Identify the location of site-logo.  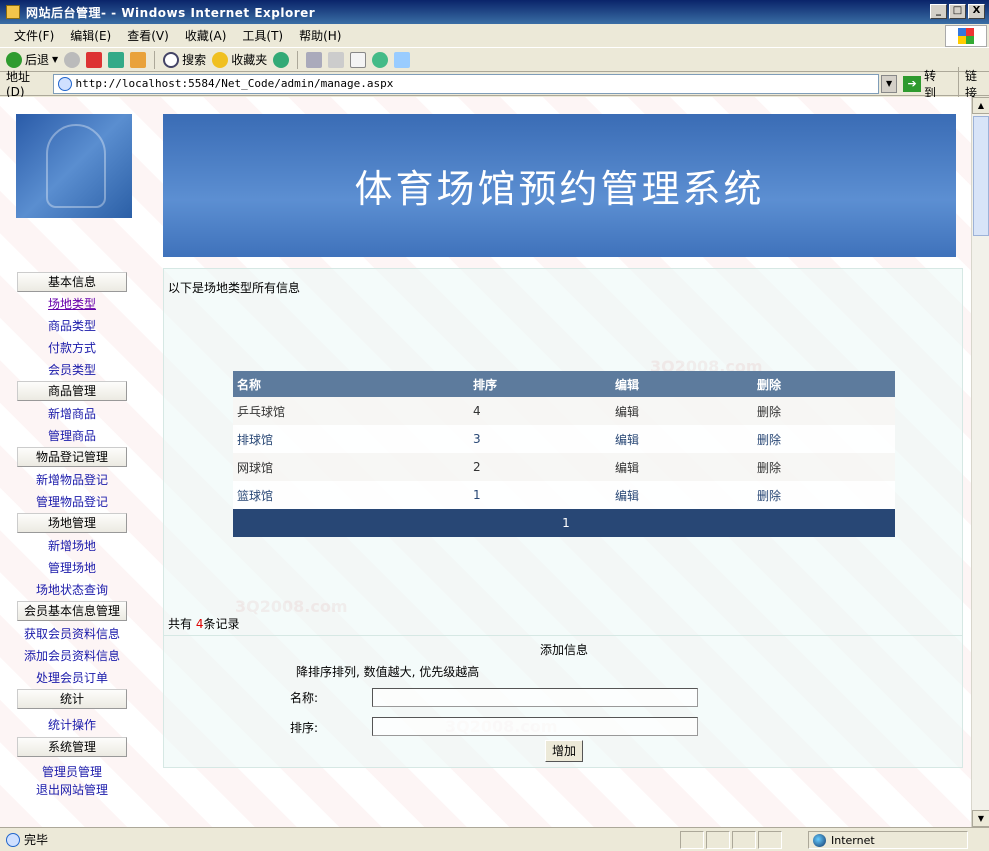
(74, 166).